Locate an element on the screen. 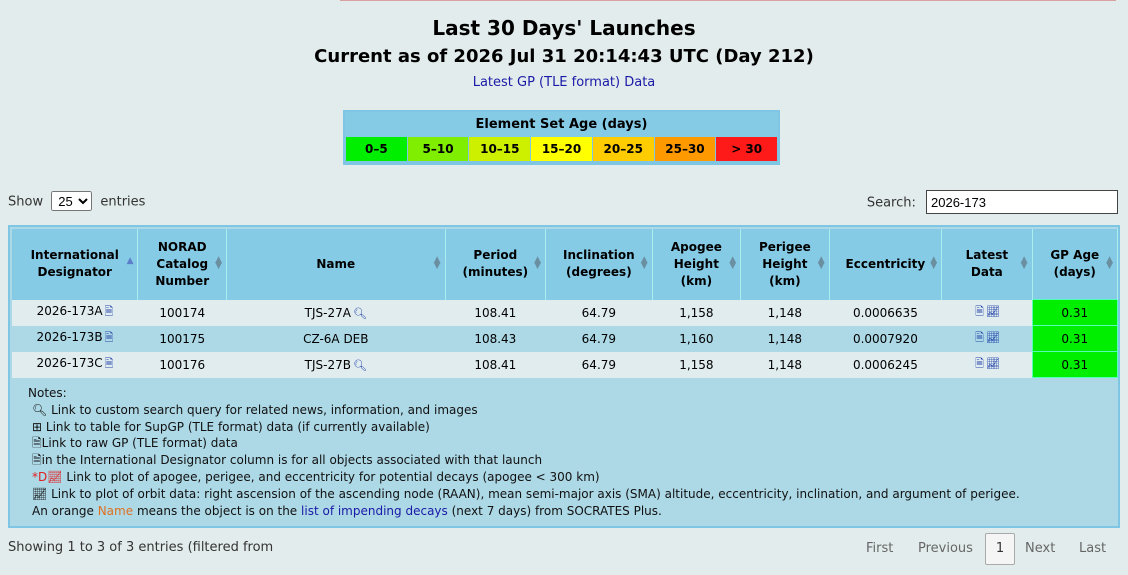  cell-norad: 100174 is located at coordinates (182, 312).